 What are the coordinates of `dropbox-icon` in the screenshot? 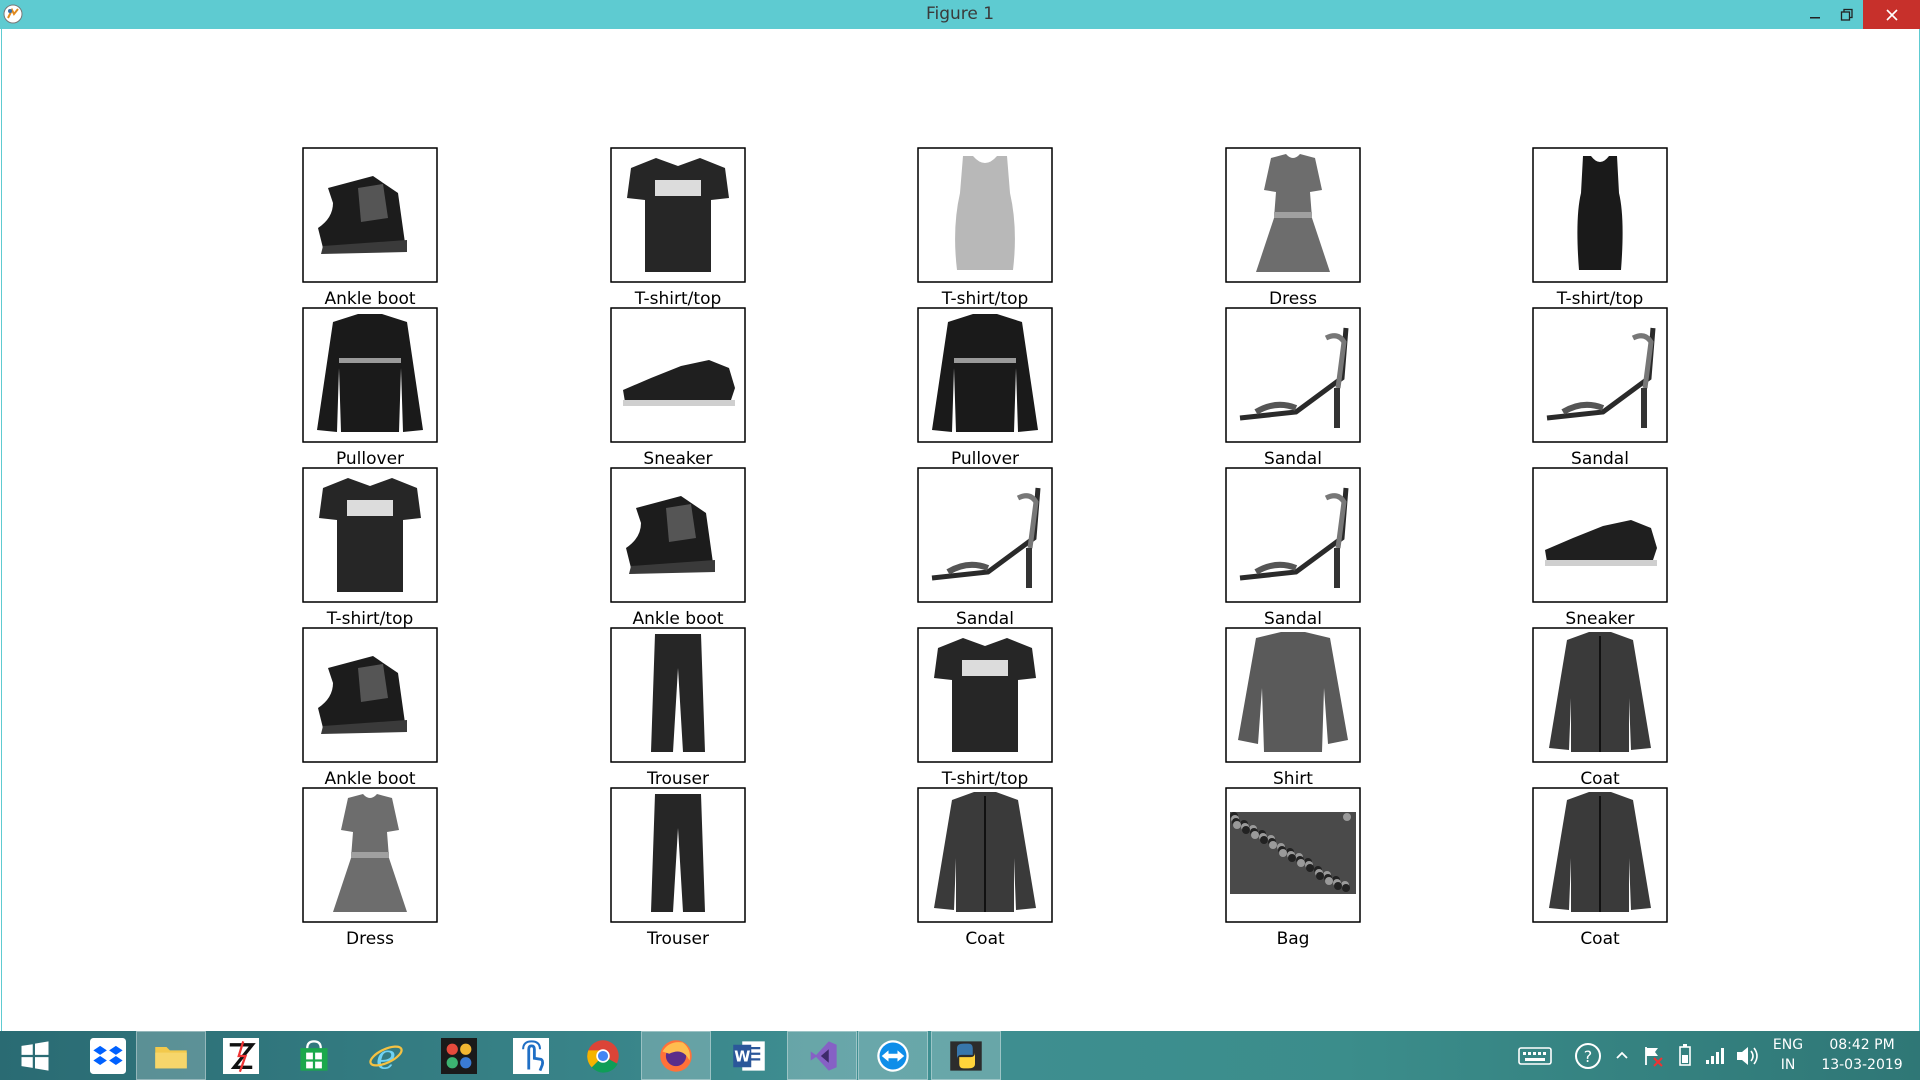 It's located at (108, 1055).